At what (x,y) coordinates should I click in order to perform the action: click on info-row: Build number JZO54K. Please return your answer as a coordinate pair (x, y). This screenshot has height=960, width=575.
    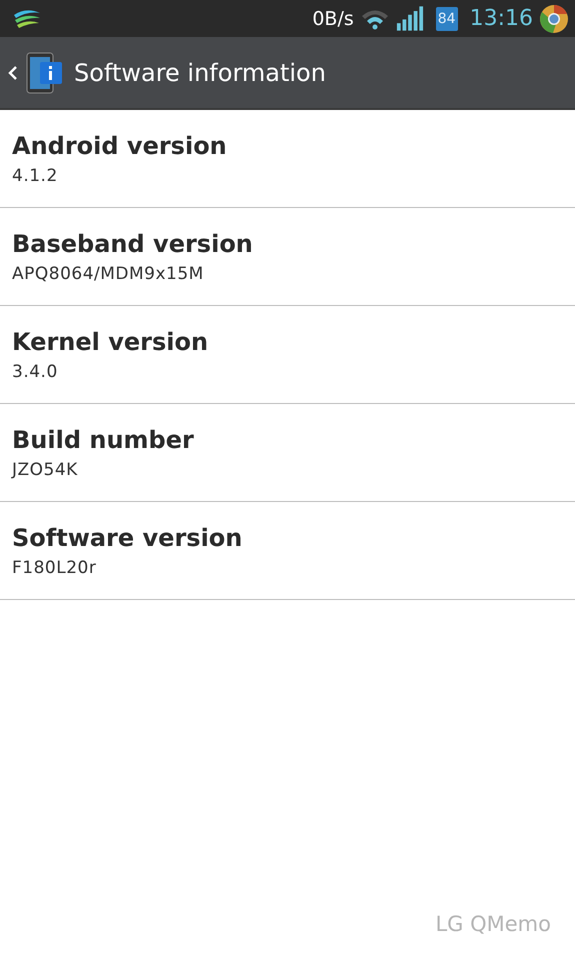
    Looking at the image, I should click on (287, 453).